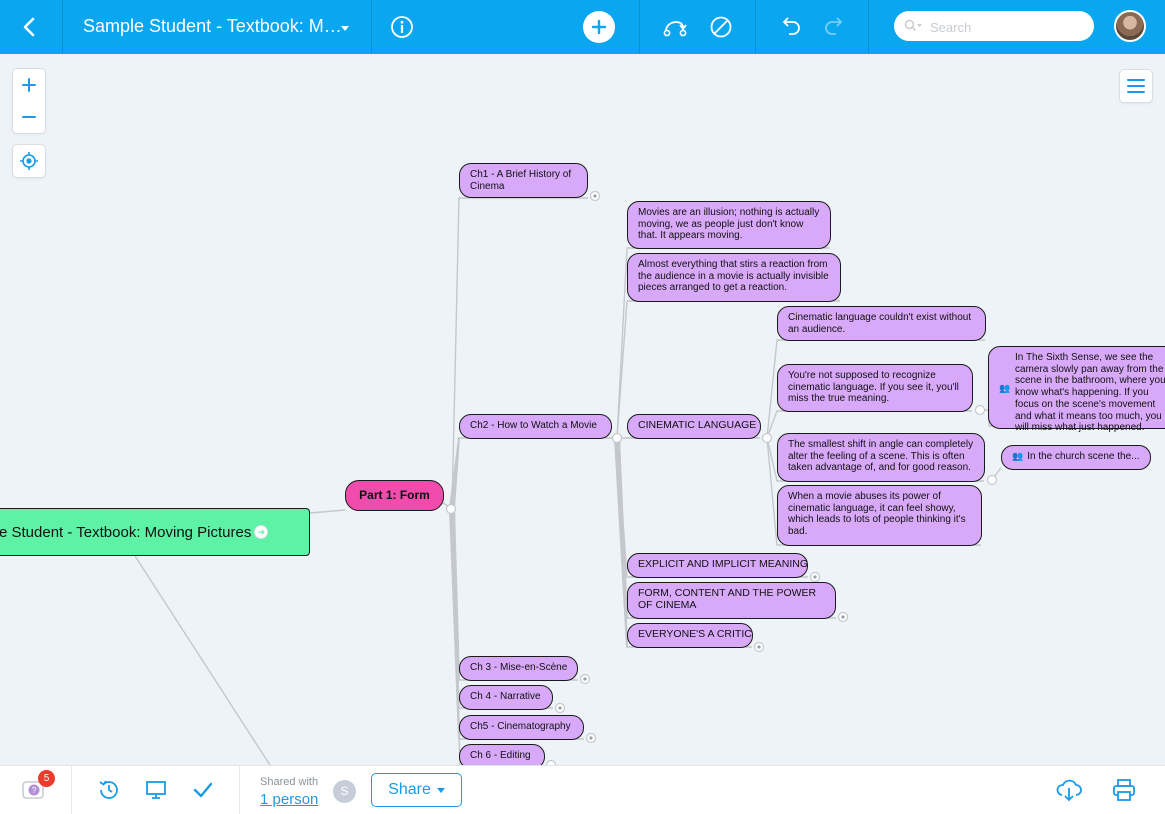 The height and width of the screenshot is (814, 1165). I want to click on undo-button, so click(790, 27).